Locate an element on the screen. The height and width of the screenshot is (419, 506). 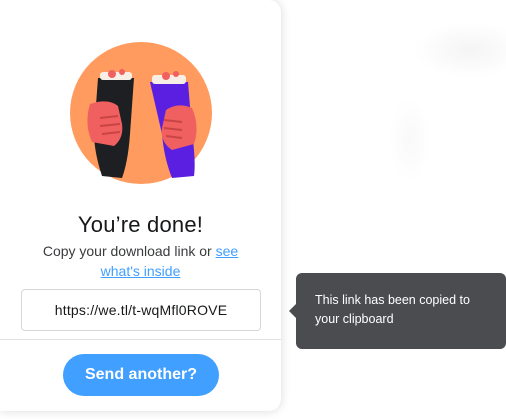
send-another-button: Send another? is located at coordinates (141, 375).